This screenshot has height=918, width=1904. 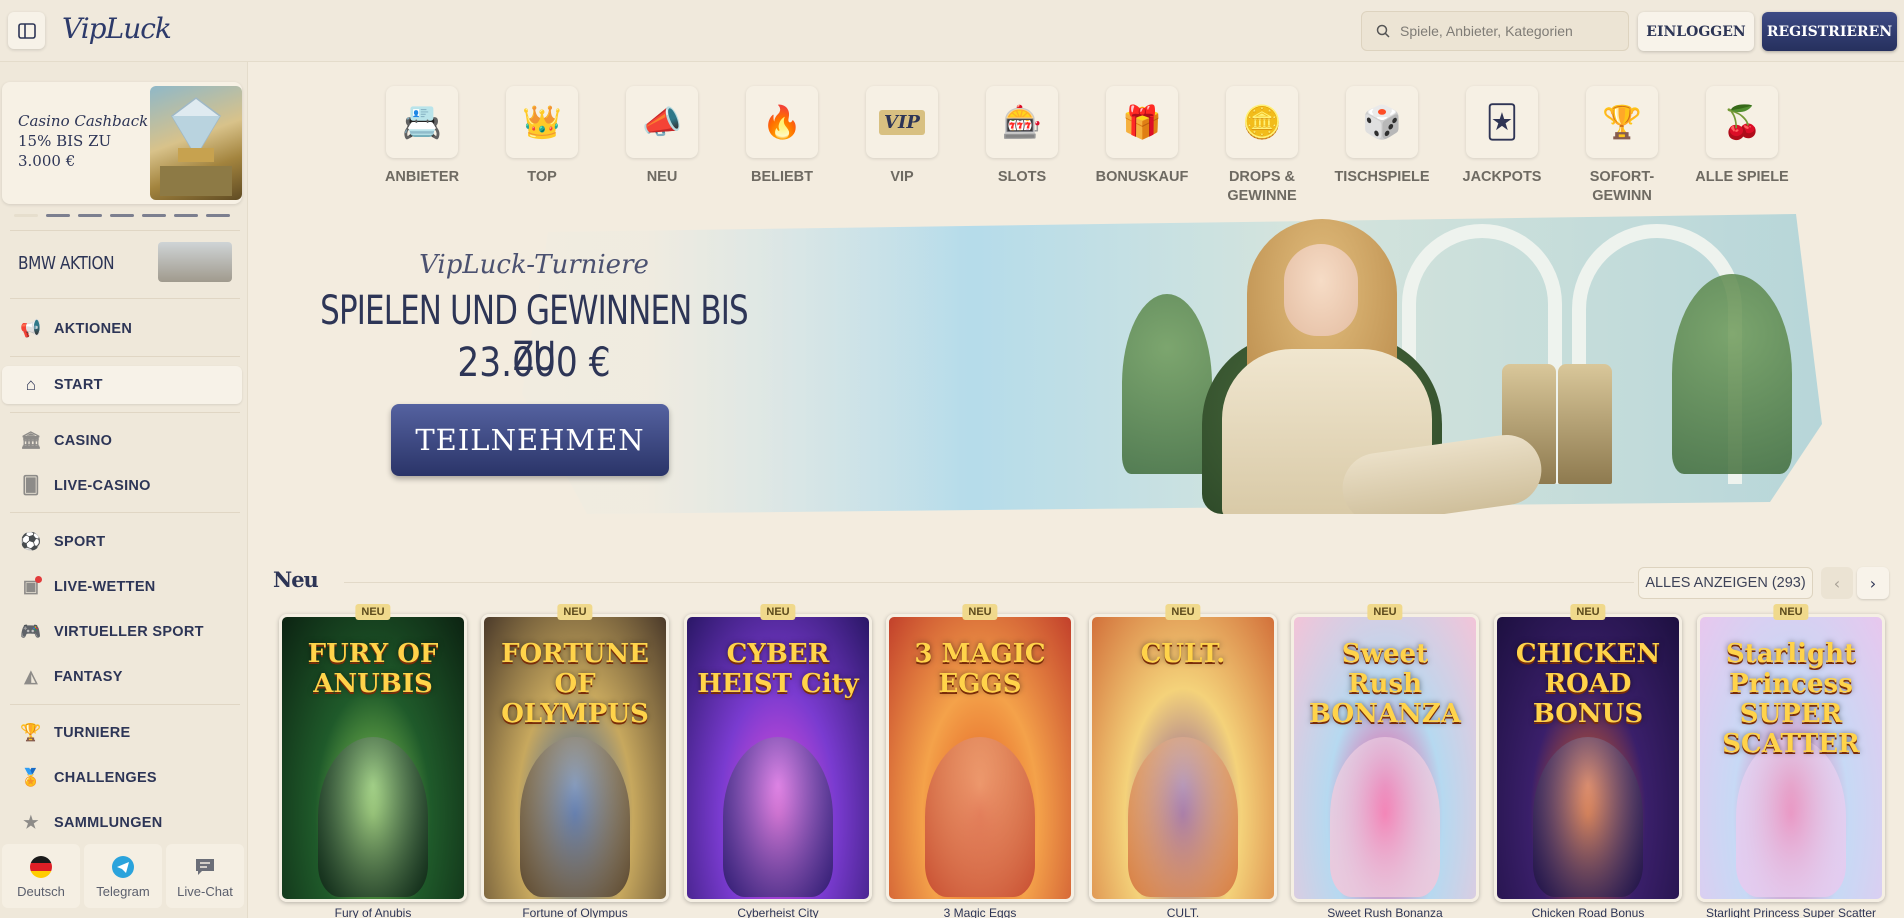 What do you see at coordinates (122, 677) in the screenshot?
I see `sidebar-item-fantasy: ◭ FANTASY` at bounding box center [122, 677].